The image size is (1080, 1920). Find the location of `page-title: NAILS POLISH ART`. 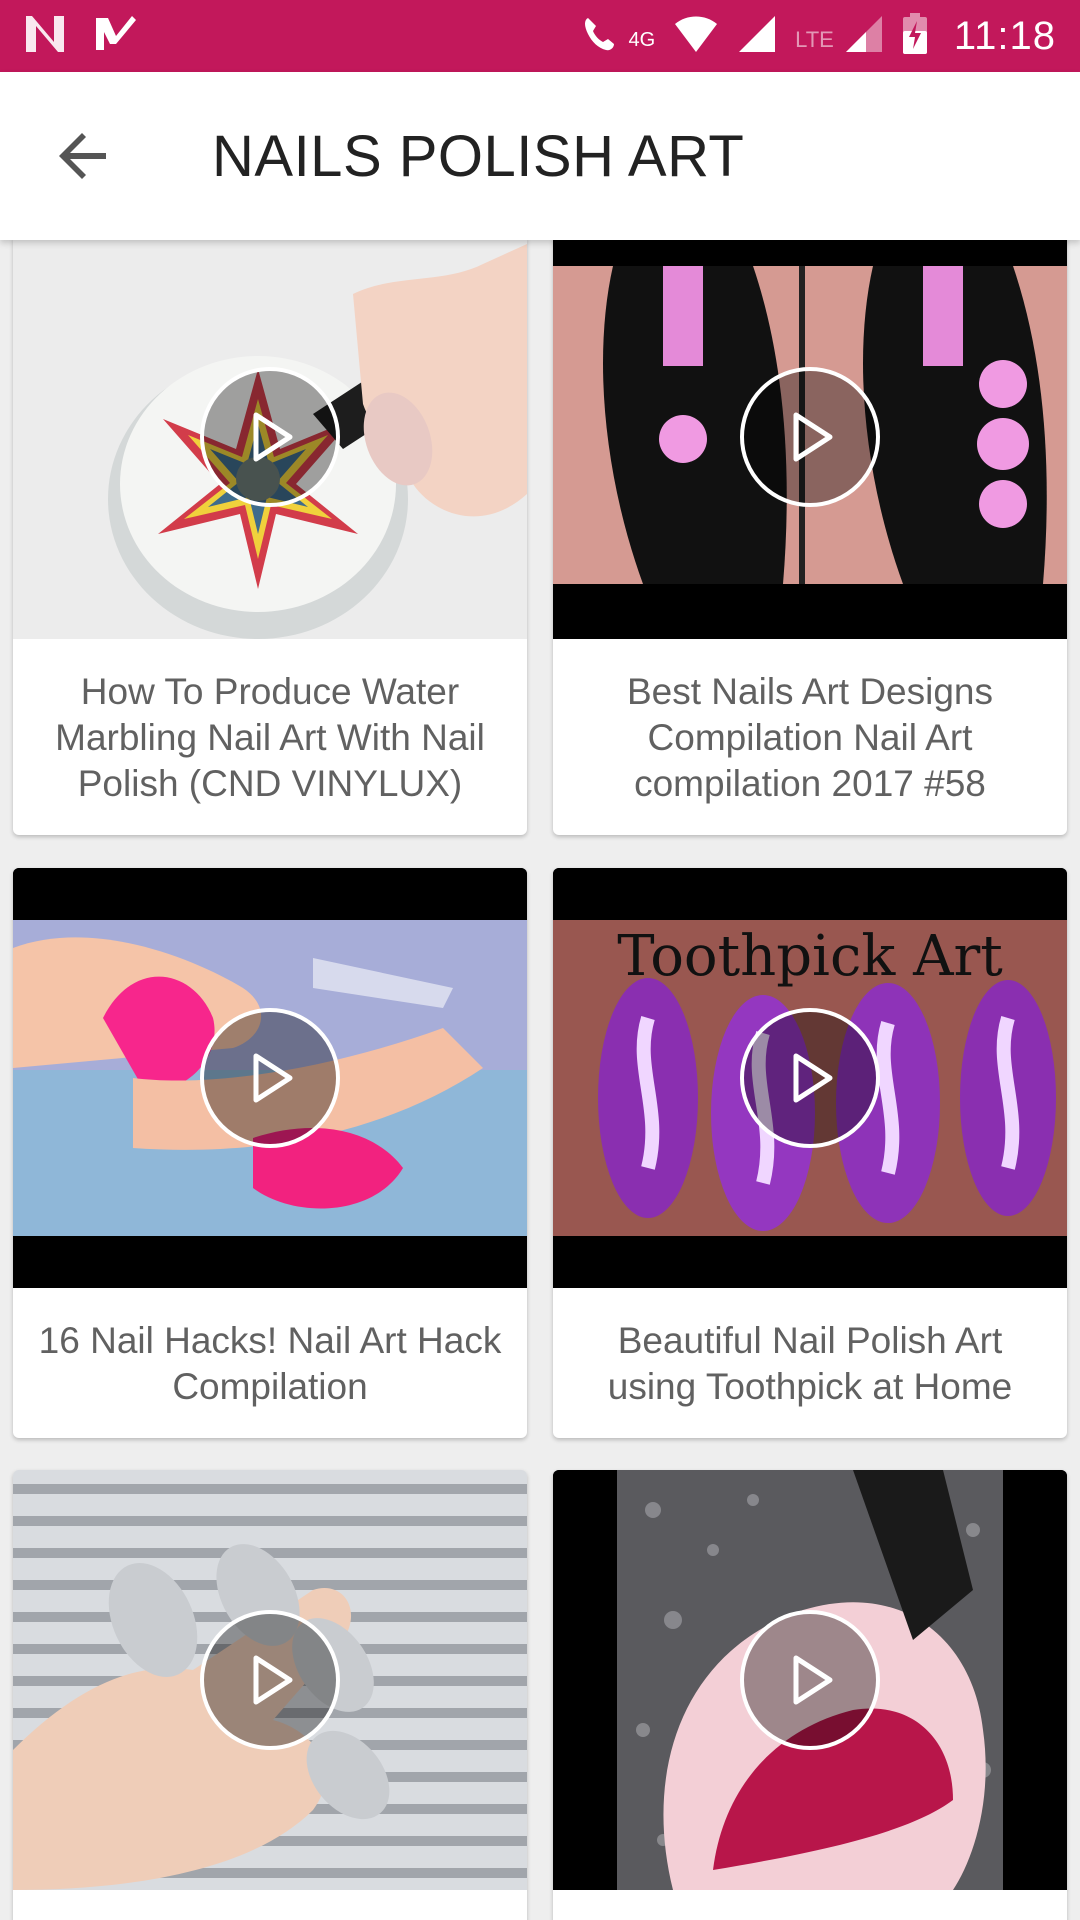

page-title: NAILS POLISH ART is located at coordinates (478, 156).